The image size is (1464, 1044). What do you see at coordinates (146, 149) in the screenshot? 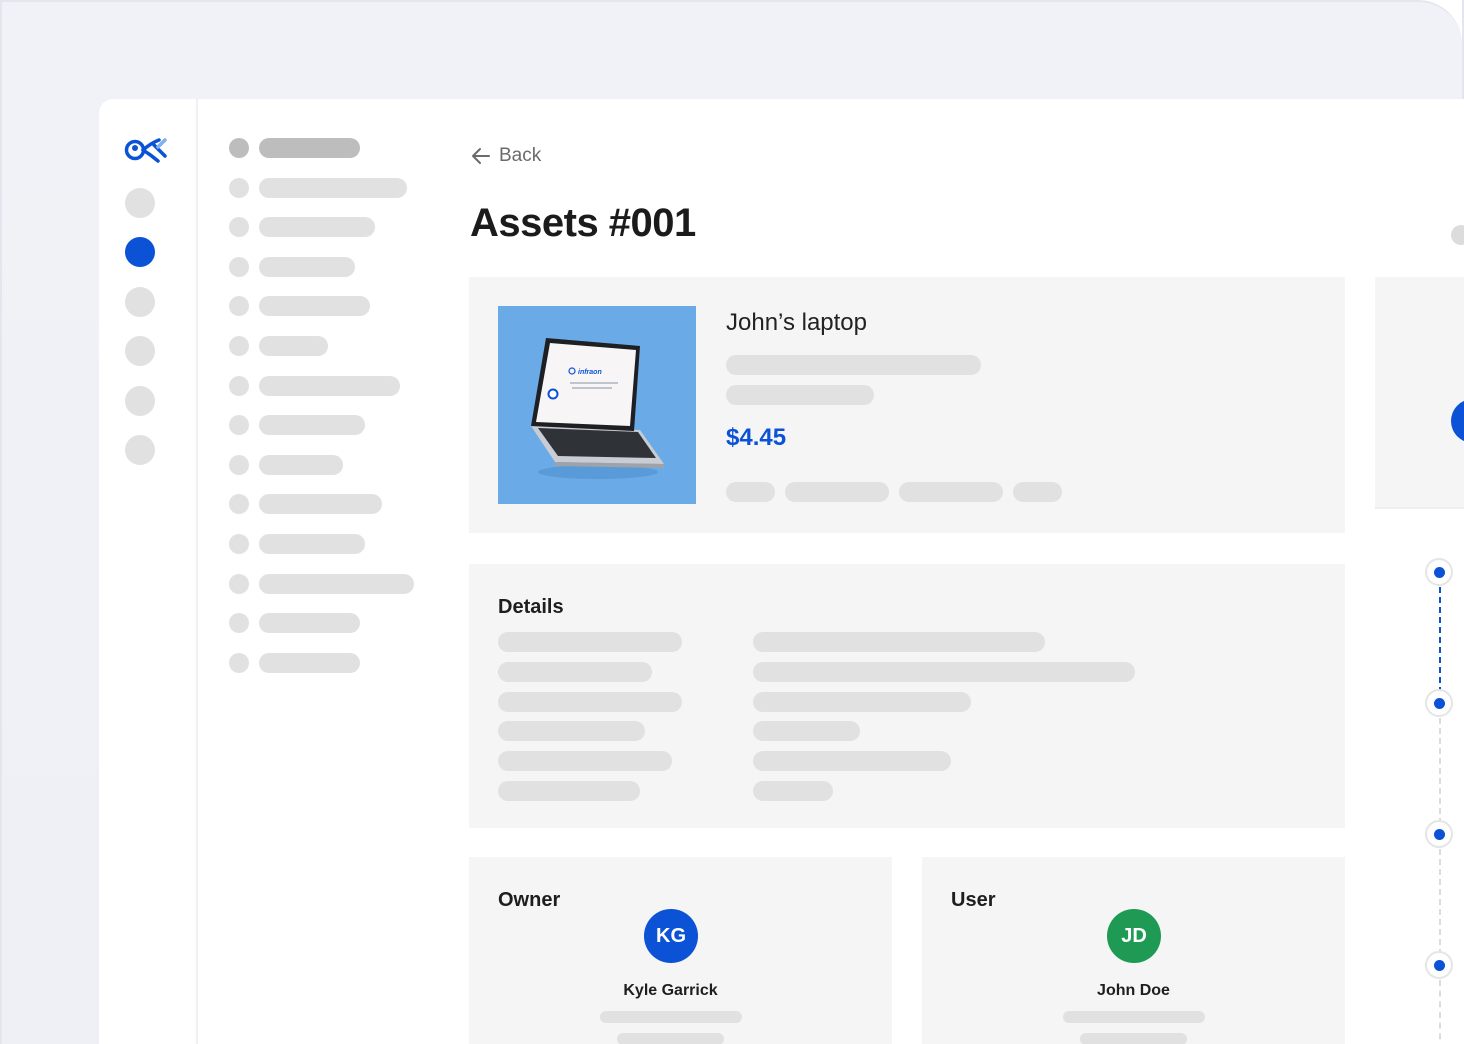
I see `infraon-logo-icon` at bounding box center [146, 149].